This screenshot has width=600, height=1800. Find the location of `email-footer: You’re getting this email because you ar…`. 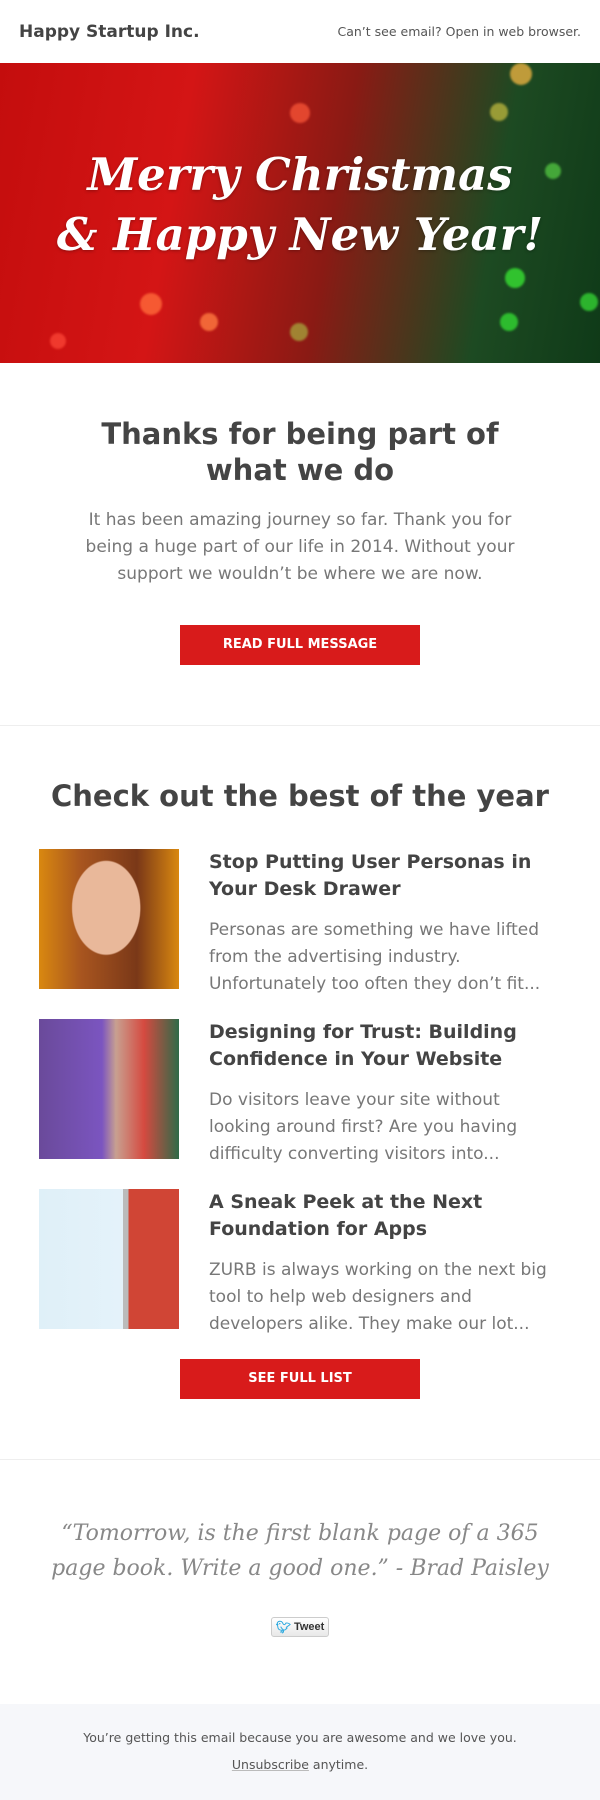

email-footer: You’re getting this email because you ar… is located at coordinates (300, 1752).